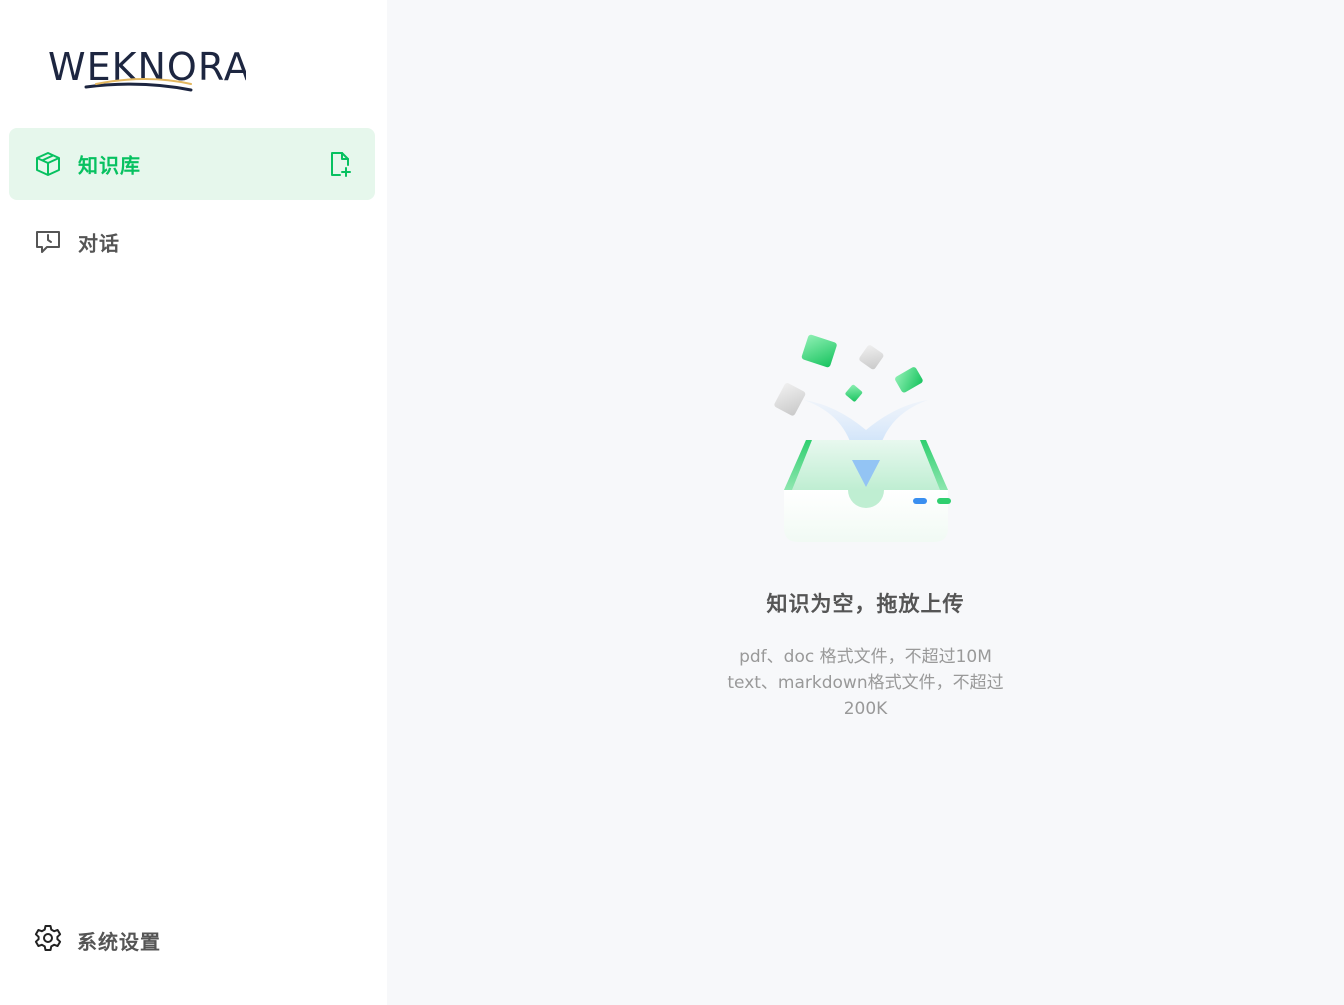 This screenshot has width=1344, height=1005. What do you see at coordinates (48, 242) in the screenshot?
I see `chat-clock-icon` at bounding box center [48, 242].